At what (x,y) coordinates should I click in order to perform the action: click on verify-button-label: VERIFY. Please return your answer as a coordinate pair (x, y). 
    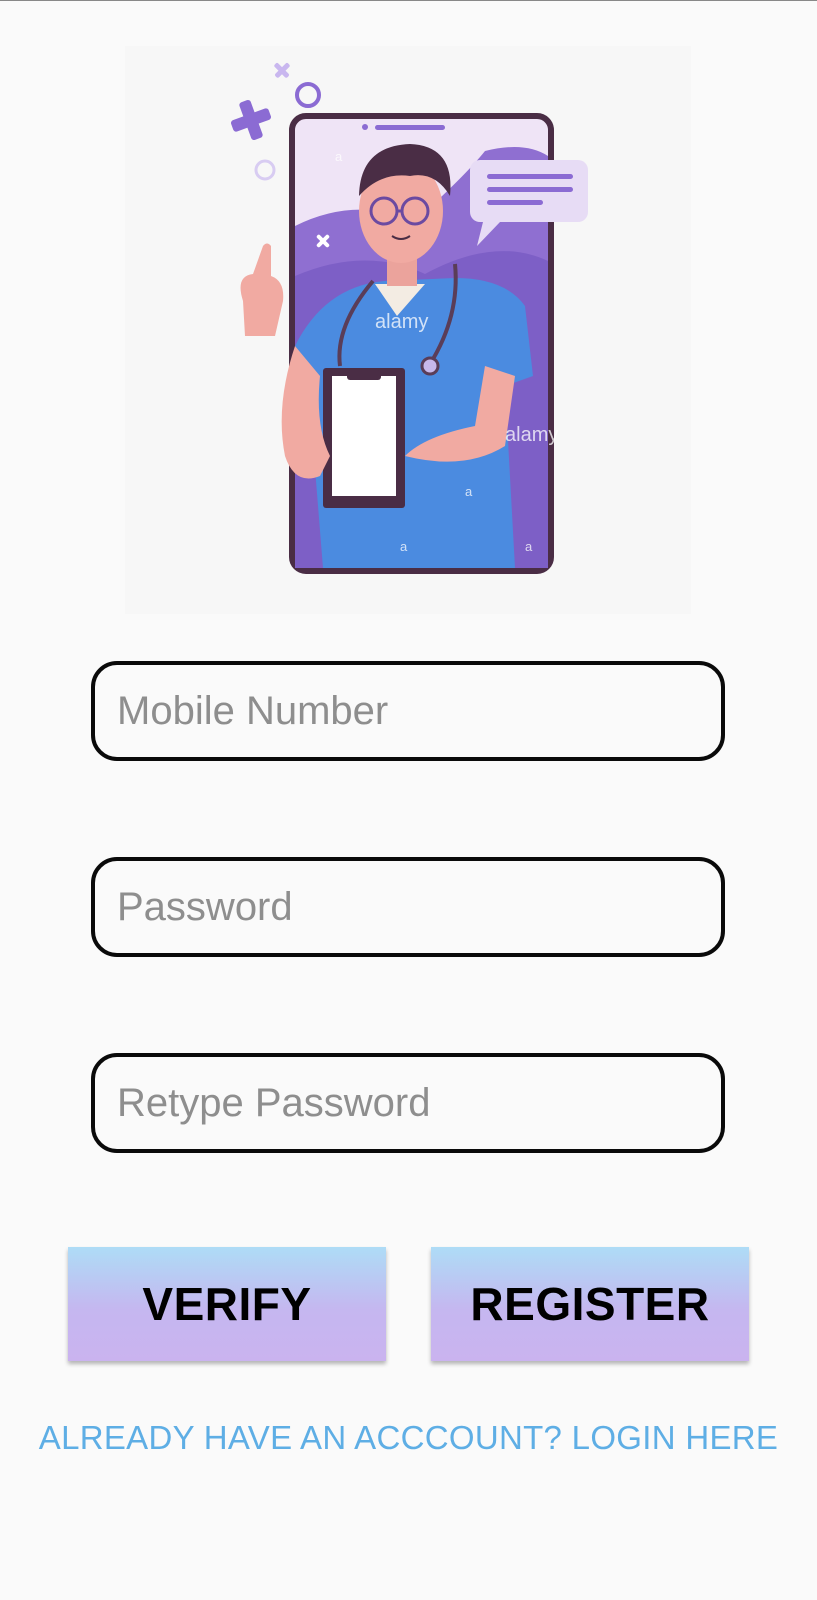
    Looking at the image, I should click on (227, 1304).